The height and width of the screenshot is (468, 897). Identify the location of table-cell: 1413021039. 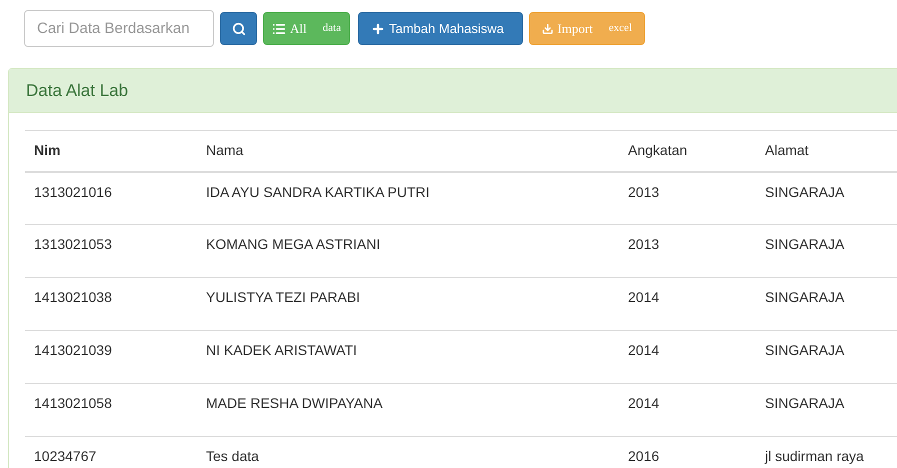
(111, 357).